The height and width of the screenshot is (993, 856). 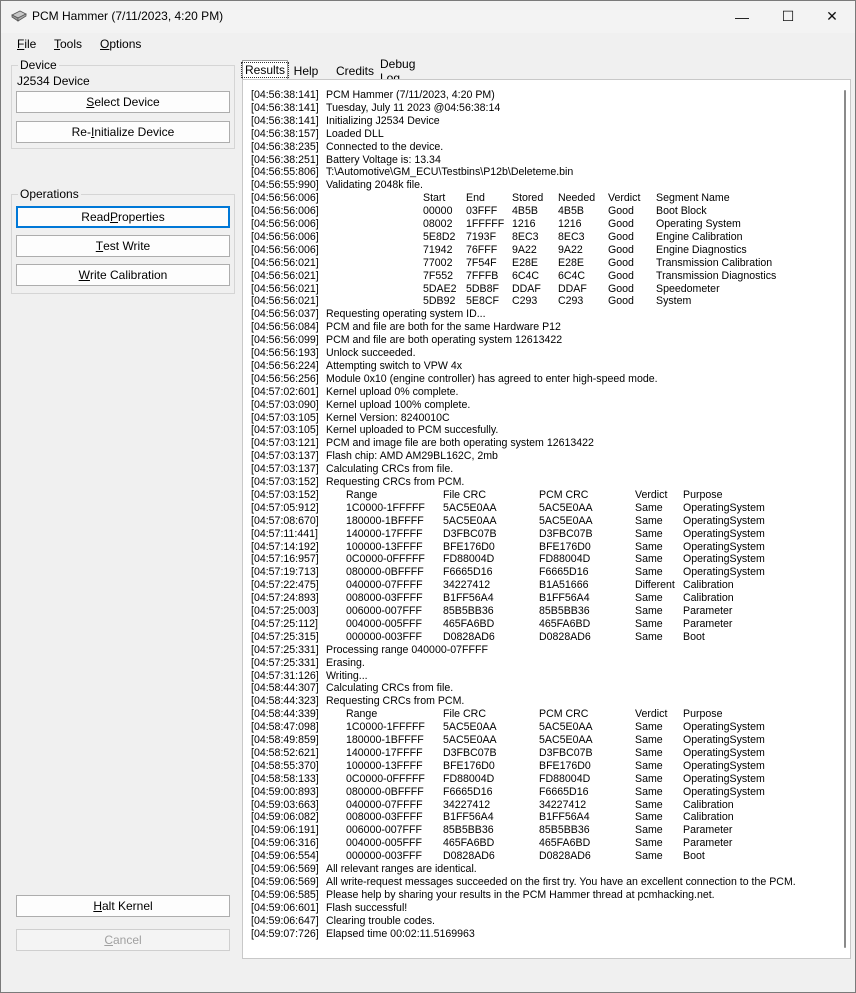 I want to click on log-table-cell: 7193F, so click(x=481, y=236).